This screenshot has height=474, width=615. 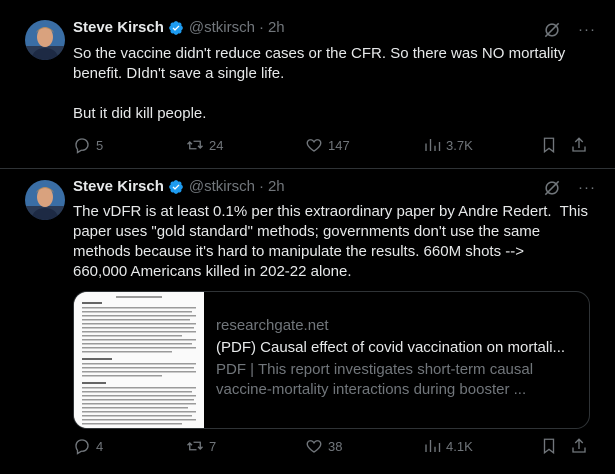 I want to click on views-button: 4.1K, so click(x=448, y=446).